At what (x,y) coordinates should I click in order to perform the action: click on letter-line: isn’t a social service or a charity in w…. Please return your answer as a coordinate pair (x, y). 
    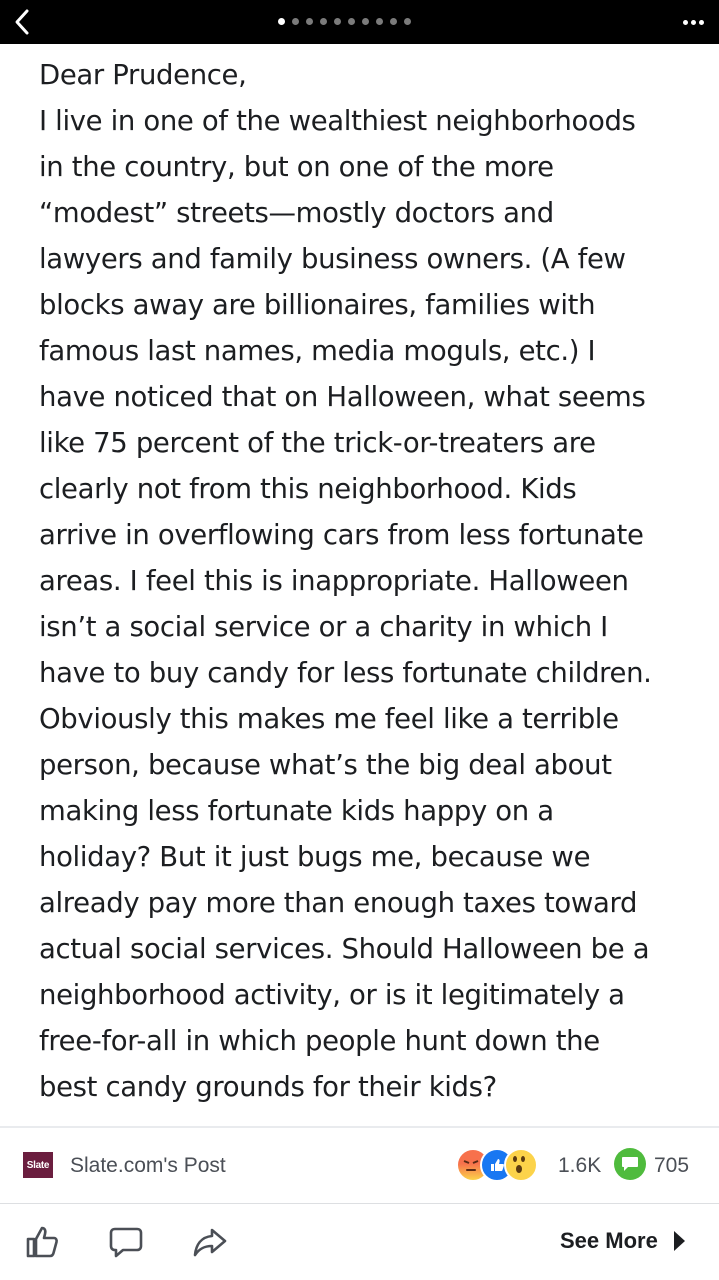
    Looking at the image, I should click on (323, 627).